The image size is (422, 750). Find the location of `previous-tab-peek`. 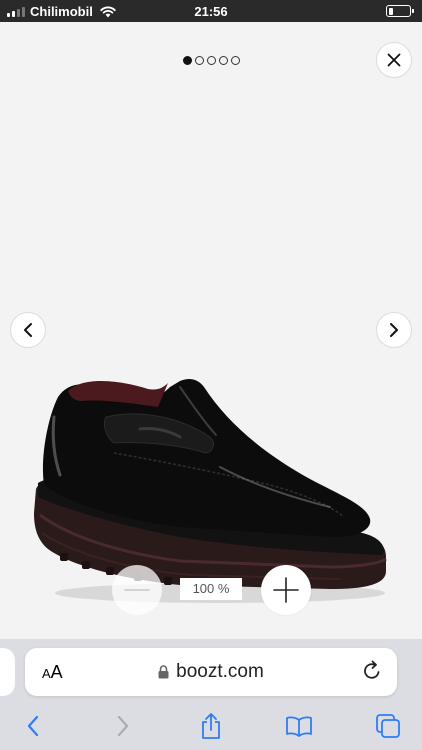

previous-tab-peek is located at coordinates (7, 672).